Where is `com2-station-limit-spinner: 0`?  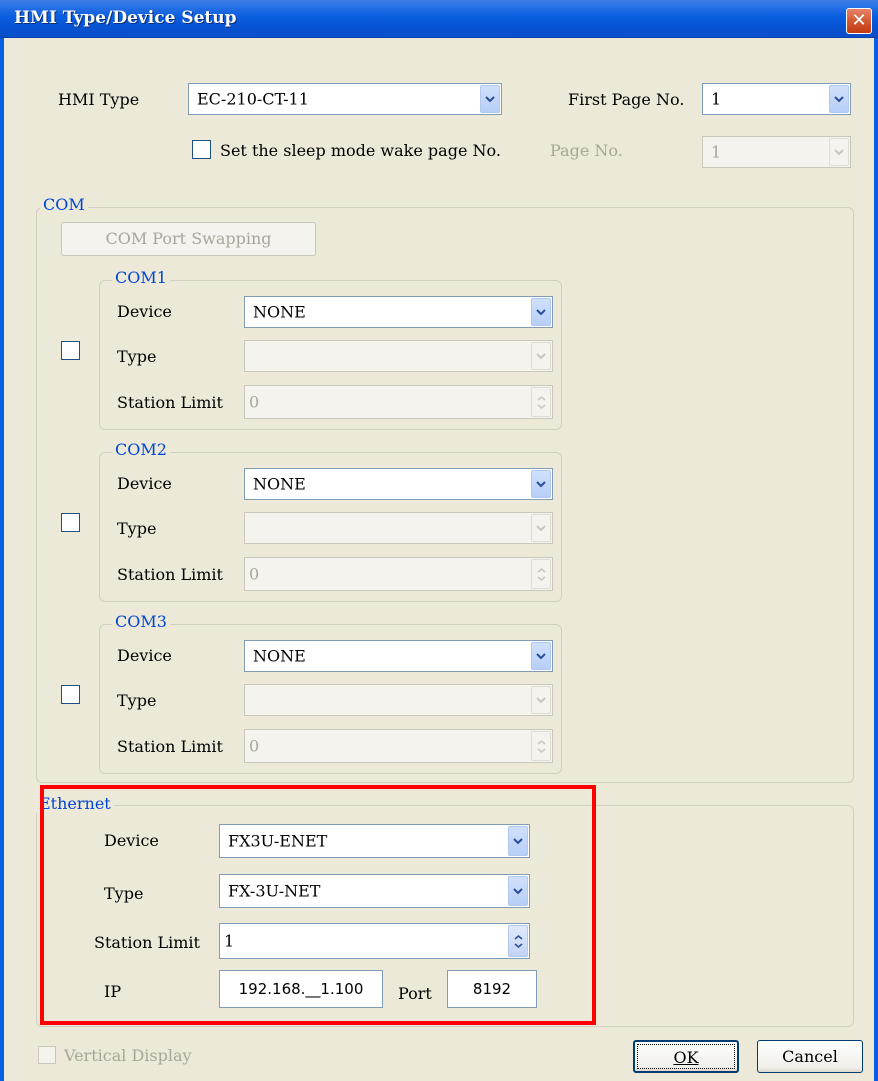 com2-station-limit-spinner: 0 is located at coordinates (398, 574).